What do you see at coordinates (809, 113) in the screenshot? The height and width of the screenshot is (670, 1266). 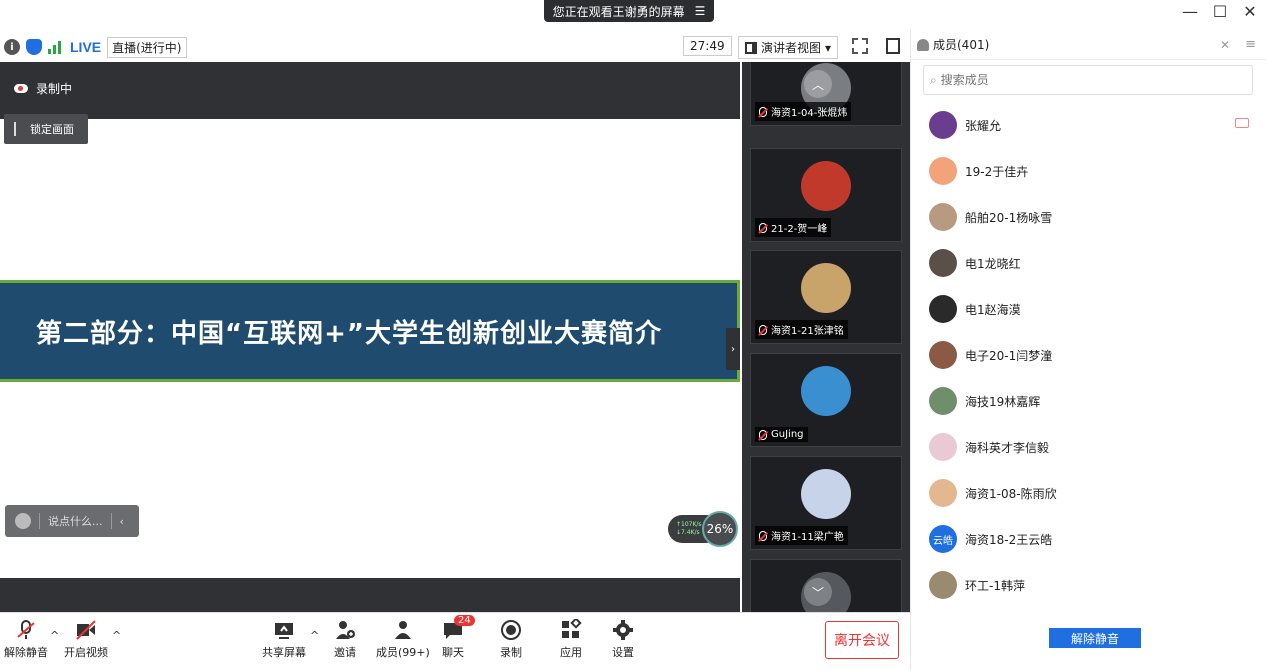 I see `participant-name-text: 海资1-04-张焜炜` at bounding box center [809, 113].